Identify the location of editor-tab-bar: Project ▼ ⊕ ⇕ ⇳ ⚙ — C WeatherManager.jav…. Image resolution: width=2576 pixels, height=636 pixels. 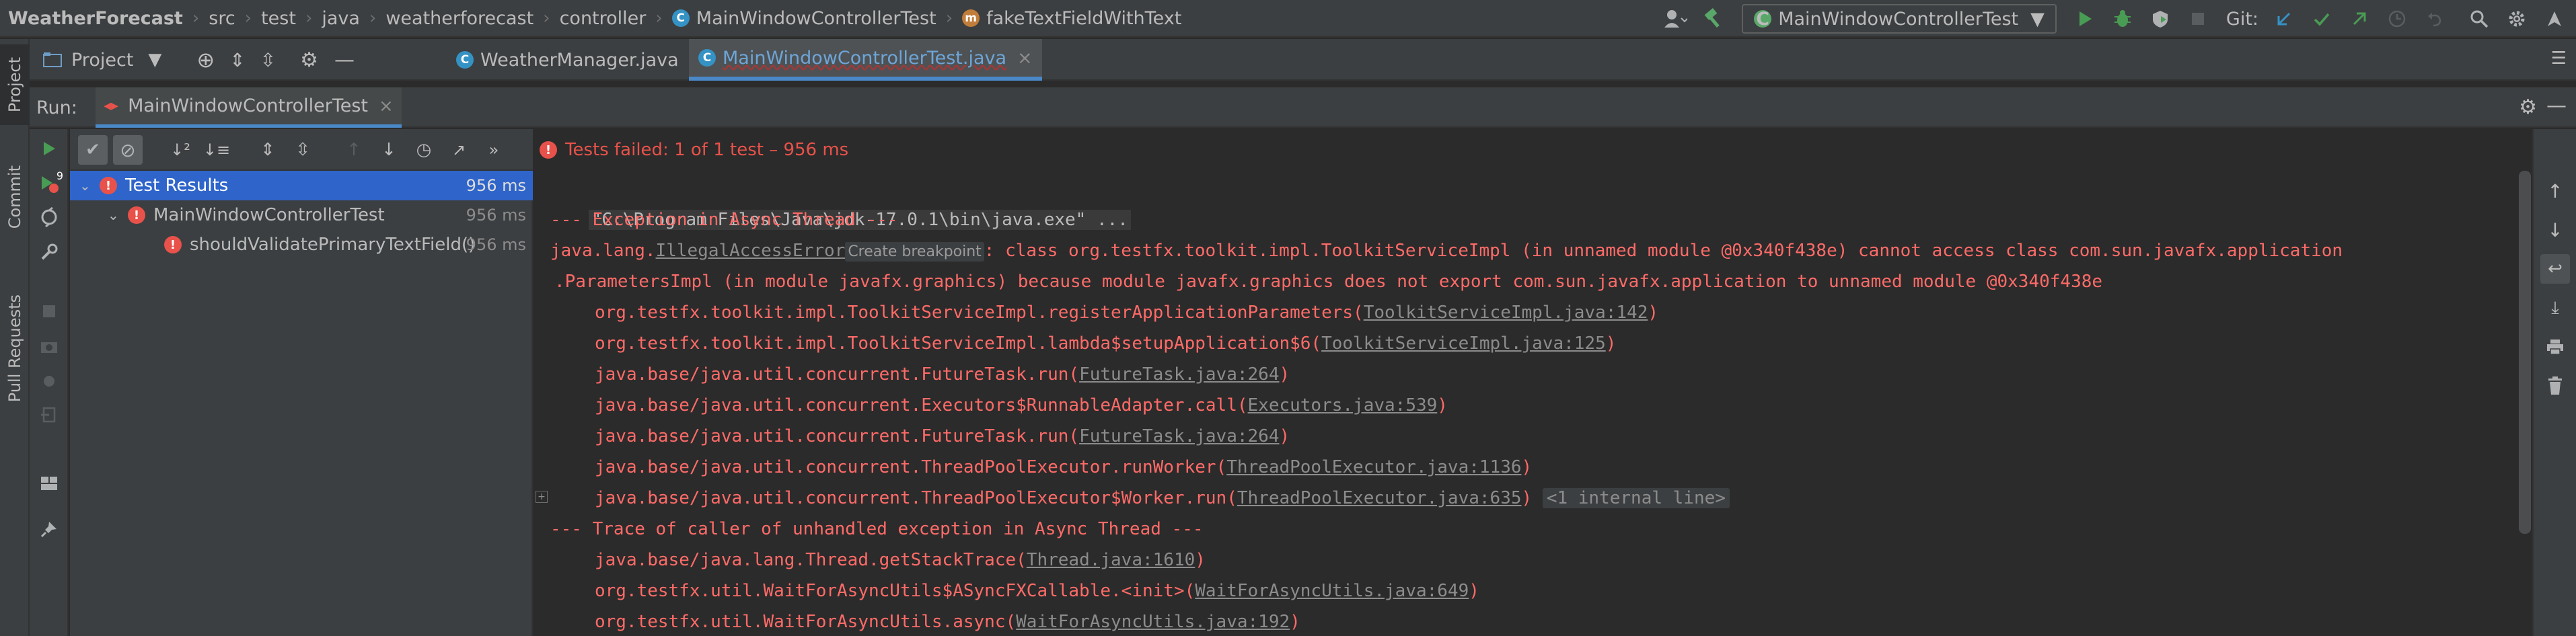
(1303, 60).